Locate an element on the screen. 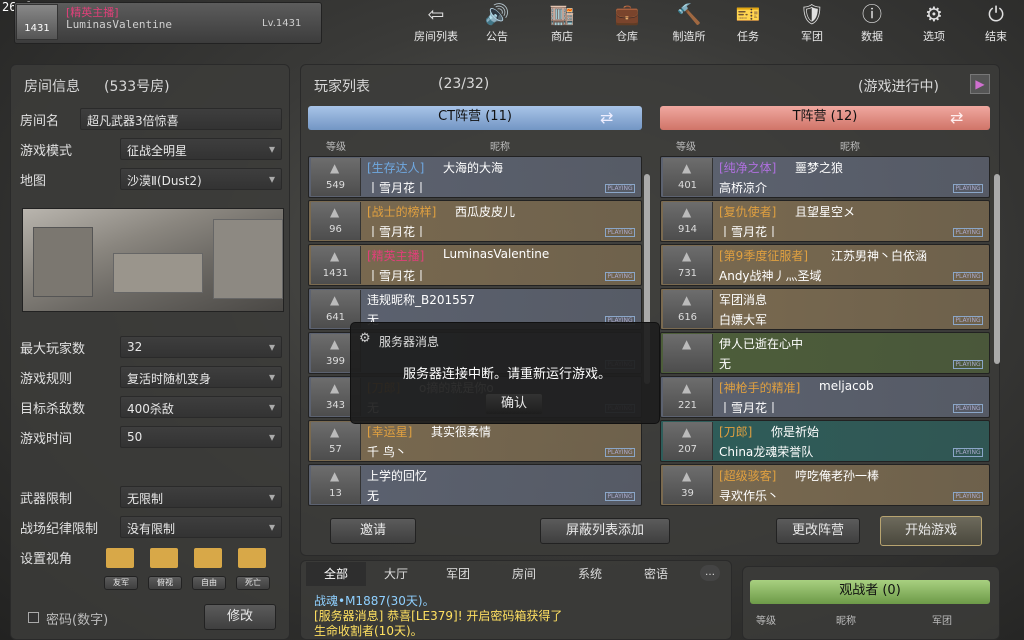 The height and width of the screenshot is (640, 1024). view-button-3: 死亡 is located at coordinates (253, 583).